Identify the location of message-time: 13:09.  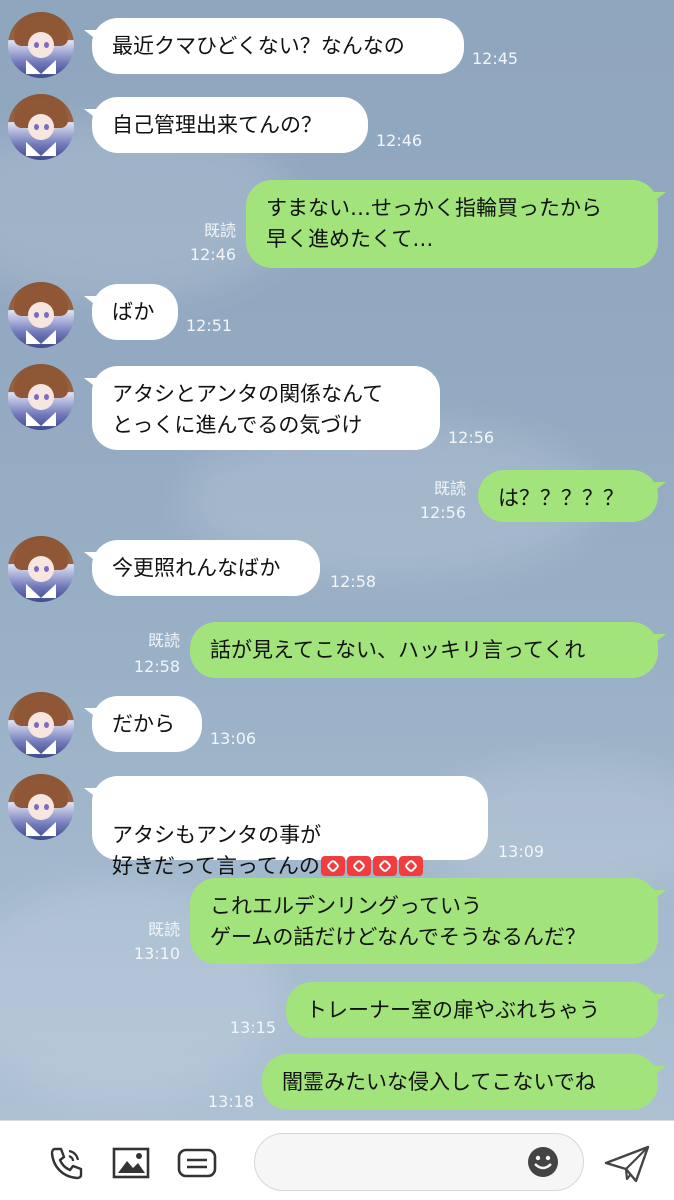
(521, 851).